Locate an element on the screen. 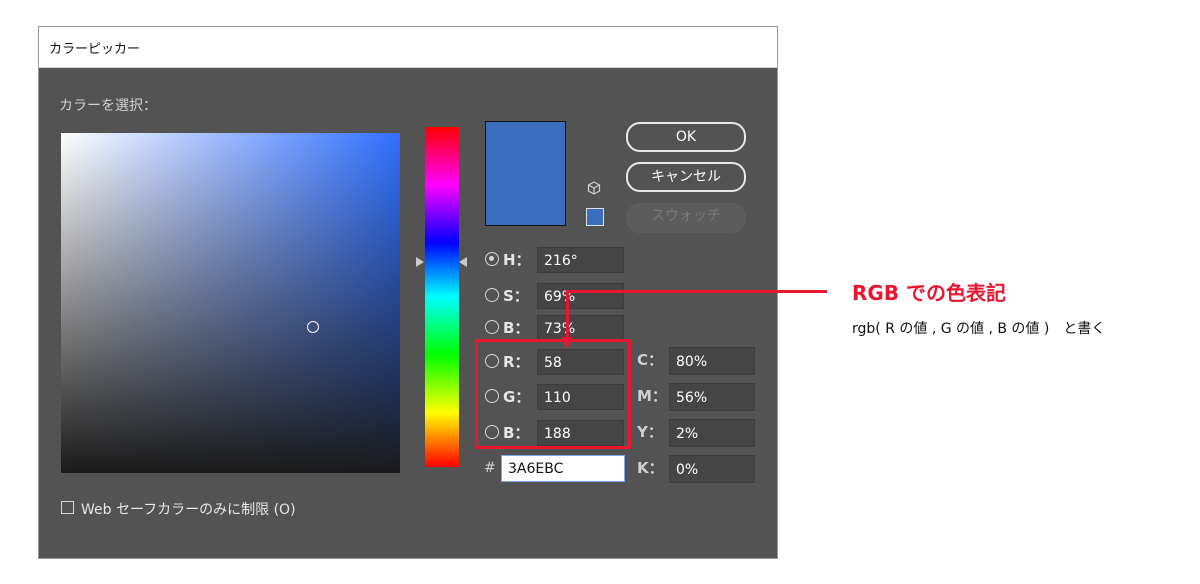 The width and height of the screenshot is (1200, 584). hue-slider-handle-right is located at coordinates (463, 262).